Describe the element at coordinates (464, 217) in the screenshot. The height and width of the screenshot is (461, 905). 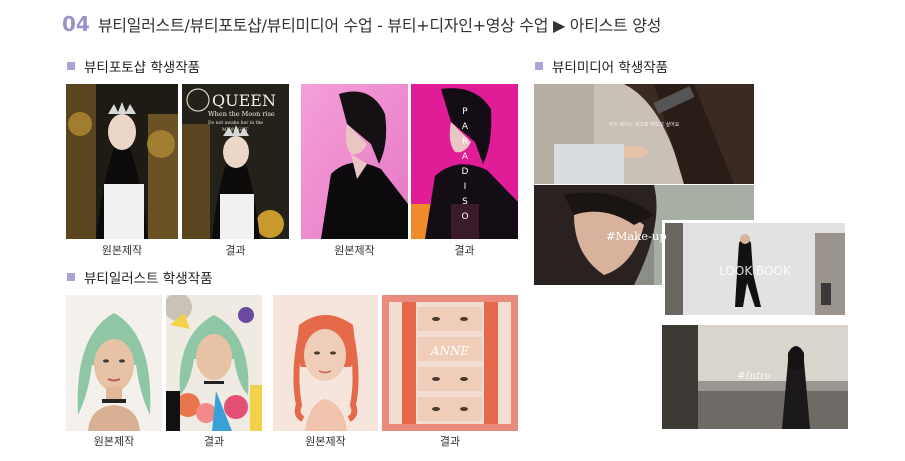
I see `svg-text: O` at that location.